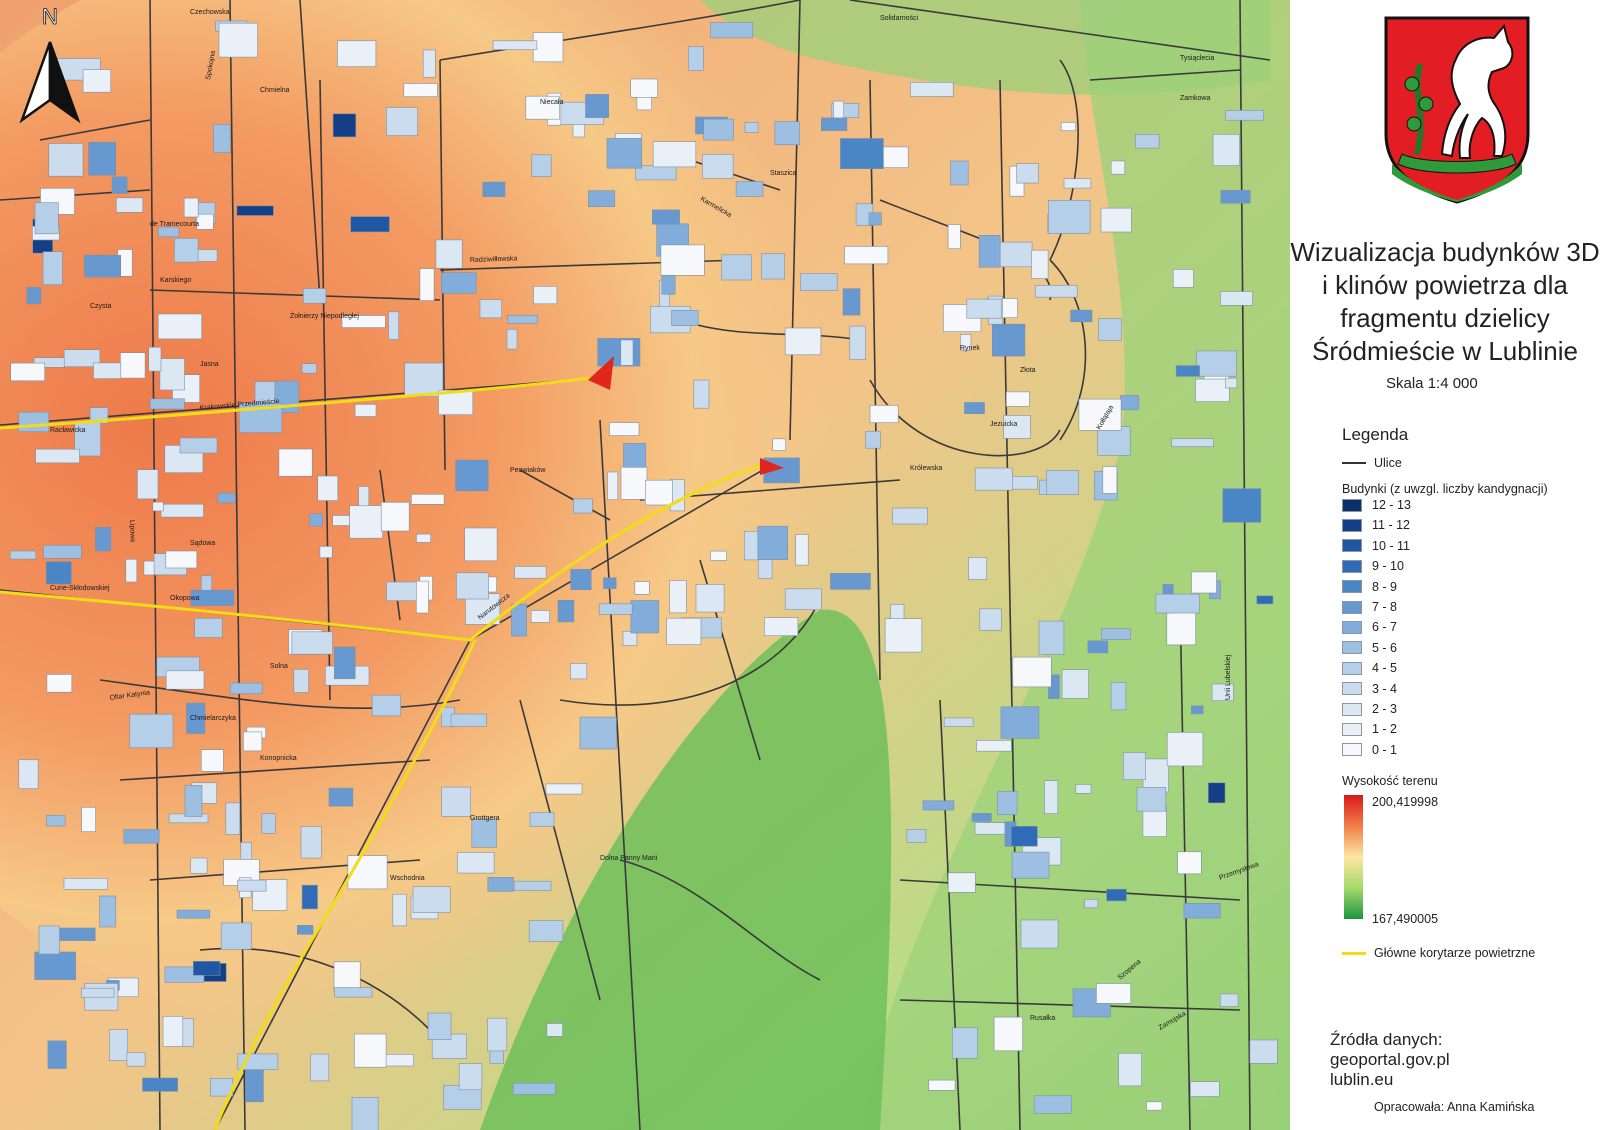 Image resolution: width=1600 pixels, height=1130 pixels. Describe the element at coordinates (1432, 383) in the screenshot. I see `map-scale: Skala 1:4 000` at that location.